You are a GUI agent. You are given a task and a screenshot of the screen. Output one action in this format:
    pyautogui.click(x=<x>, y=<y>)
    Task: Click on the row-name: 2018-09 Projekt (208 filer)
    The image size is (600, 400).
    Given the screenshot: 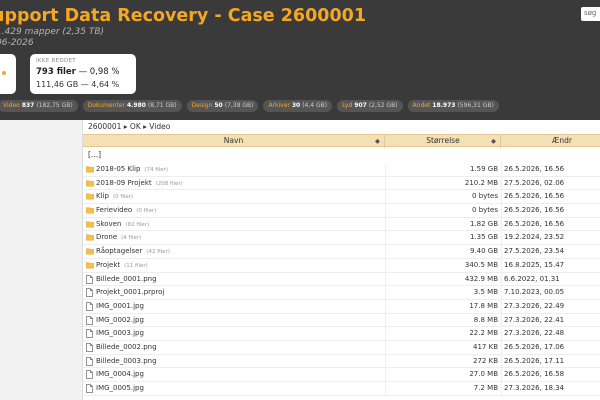 What is the action you would take?
    pyautogui.click(x=139, y=184)
    